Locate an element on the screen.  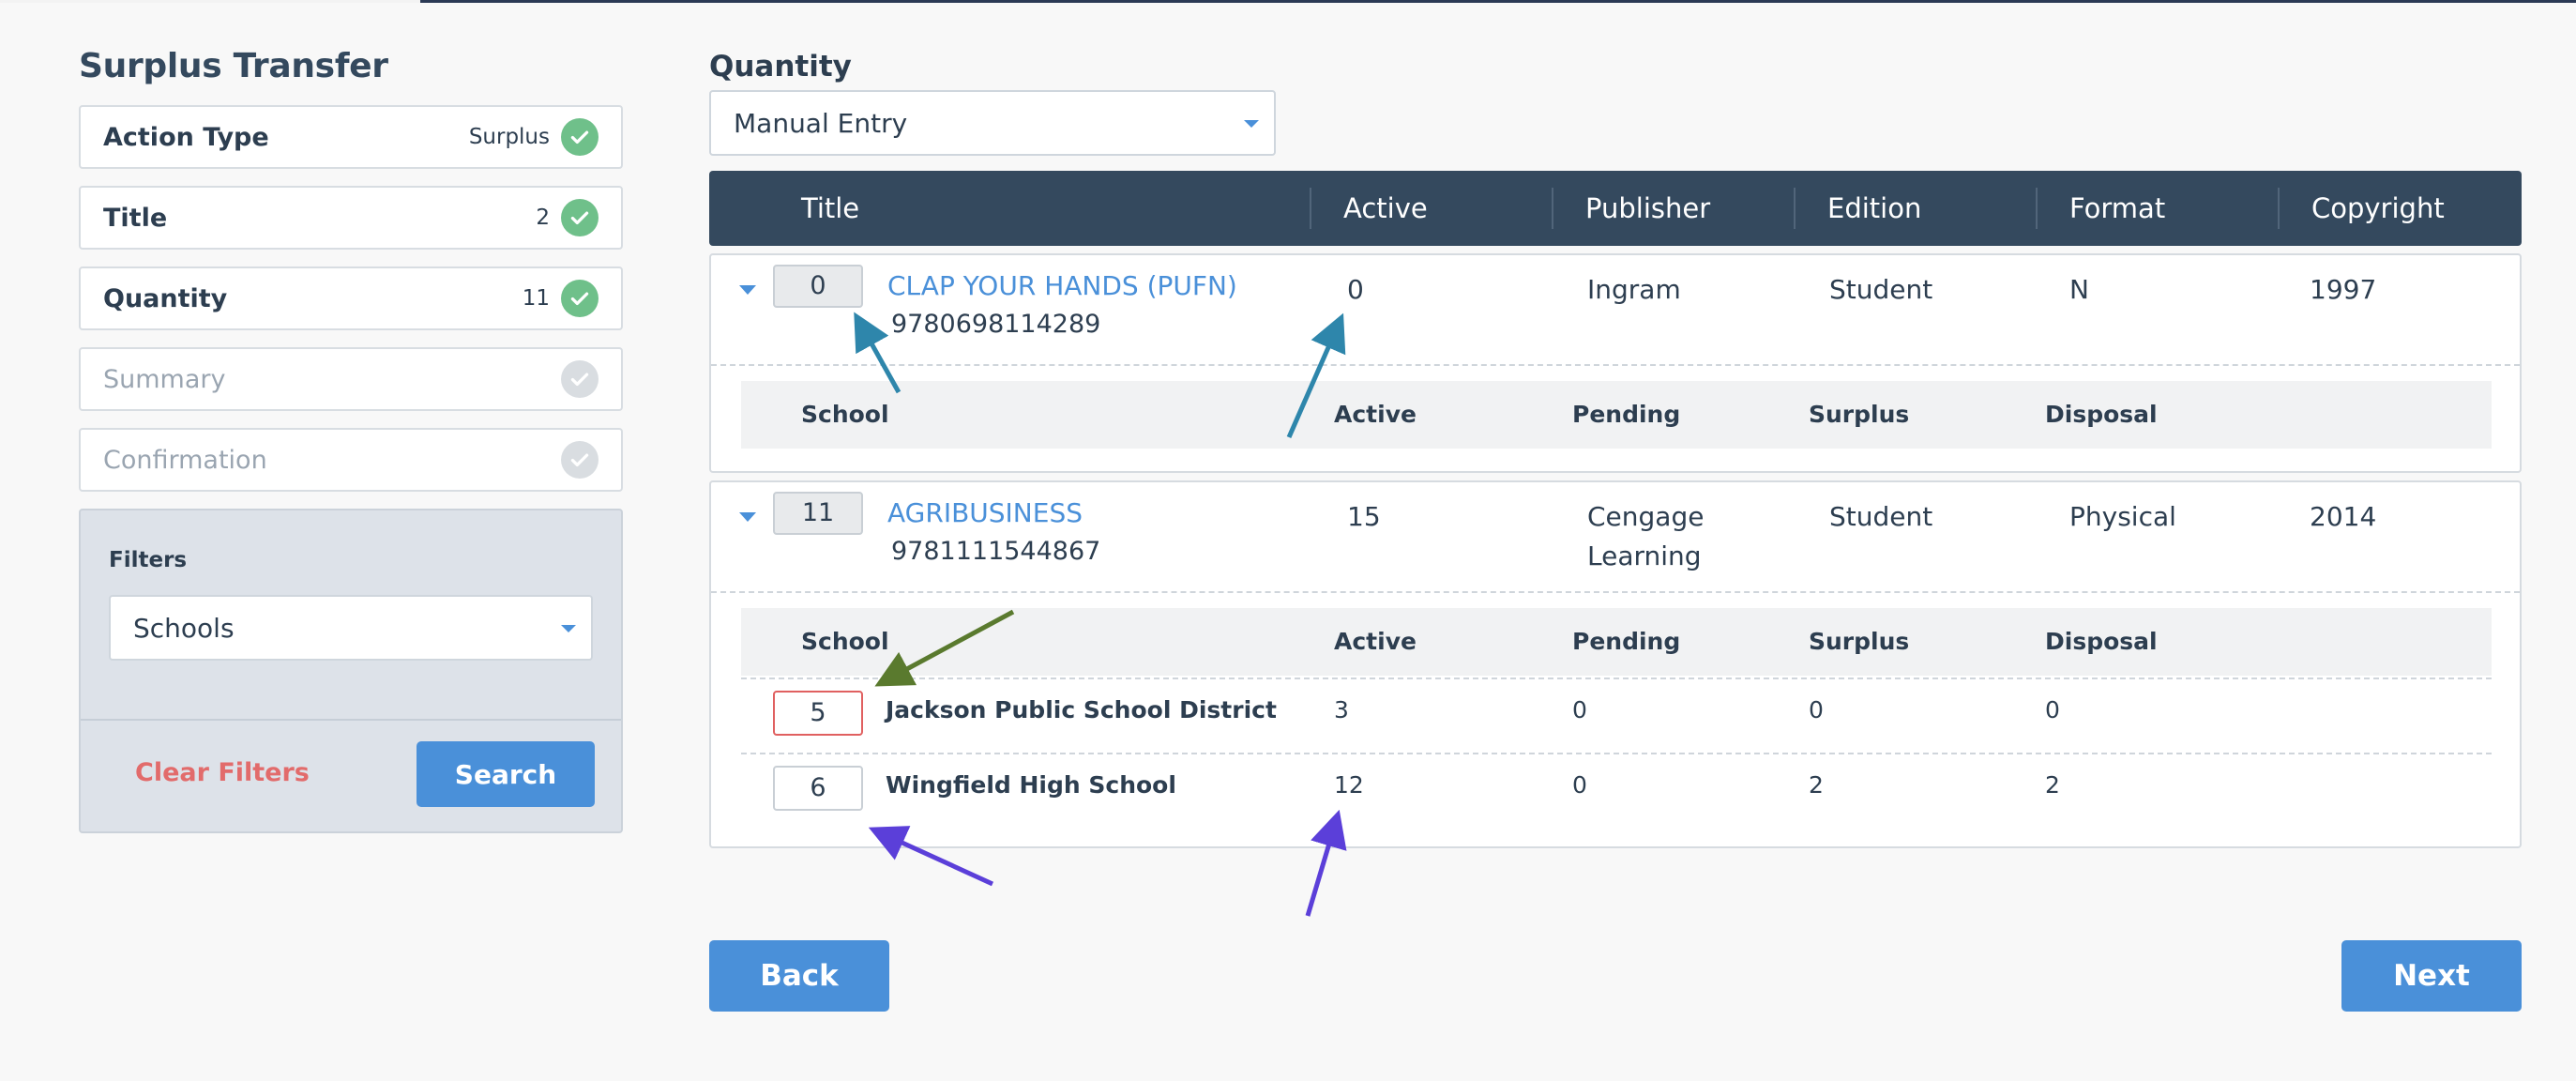
quantity-mode-value: Manual Entry is located at coordinates (821, 123).